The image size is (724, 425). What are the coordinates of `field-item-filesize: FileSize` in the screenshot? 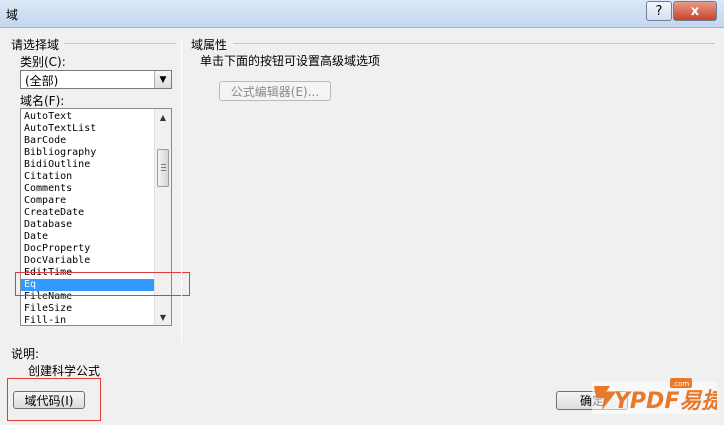 It's located at (88, 309).